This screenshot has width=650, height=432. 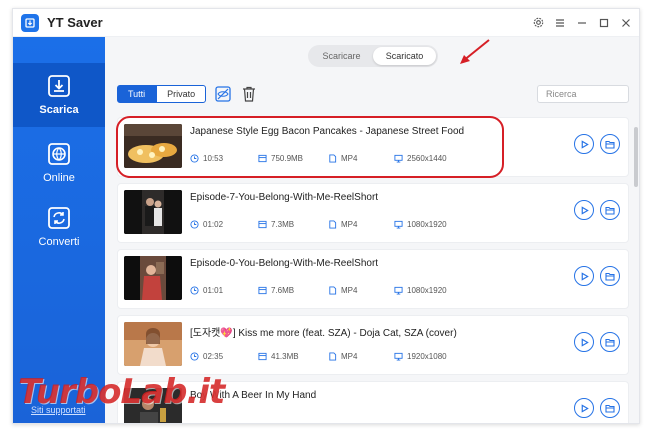 I want to click on sidebar-item-label: Scarica, so click(x=59, y=110).